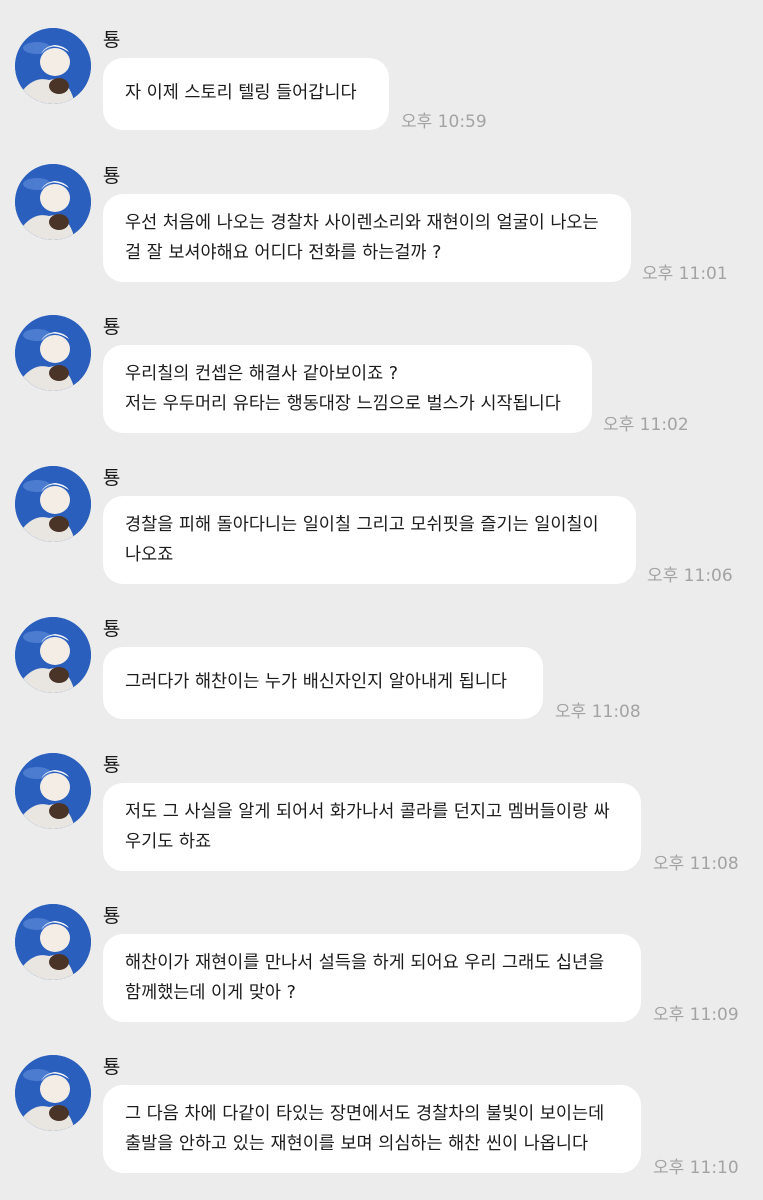  What do you see at coordinates (690, 576) in the screenshot?
I see `message-timestamp: 오후 11:06` at bounding box center [690, 576].